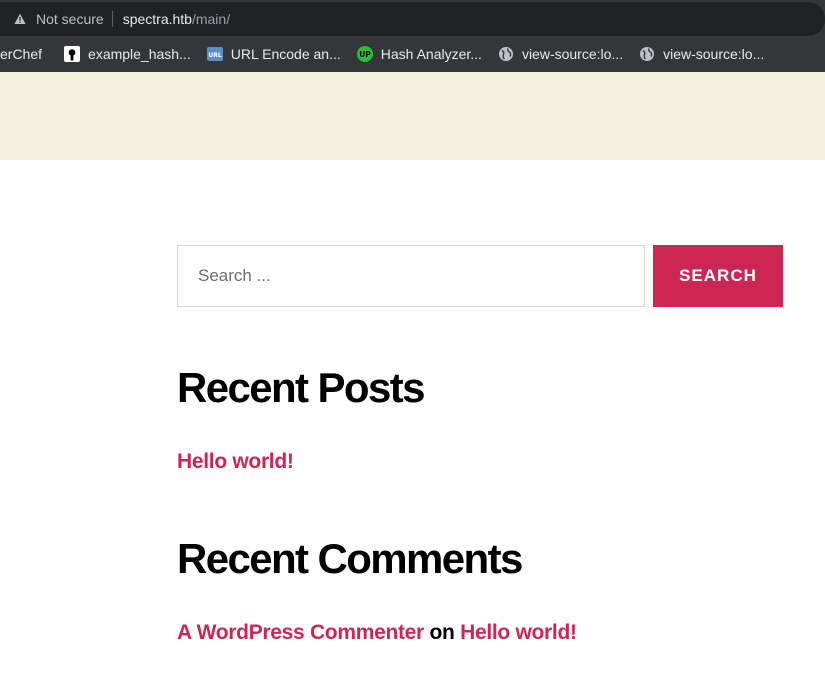 This screenshot has width=825, height=686. I want to click on search-form: SEARCH, so click(480, 276).